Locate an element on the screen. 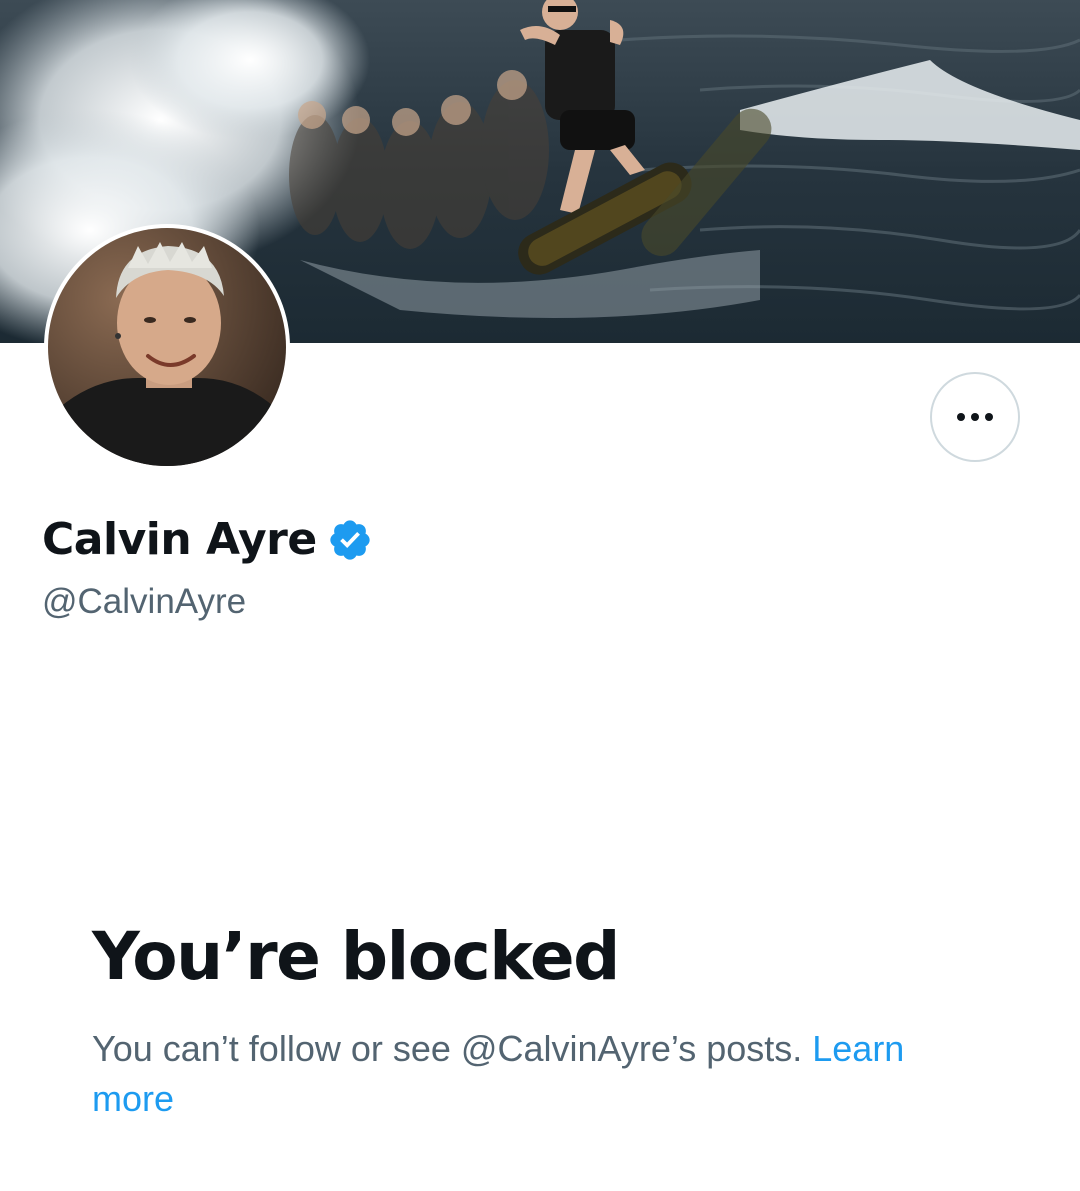 The width and height of the screenshot is (1080, 1191). verified-badge-icon is located at coordinates (350, 540).